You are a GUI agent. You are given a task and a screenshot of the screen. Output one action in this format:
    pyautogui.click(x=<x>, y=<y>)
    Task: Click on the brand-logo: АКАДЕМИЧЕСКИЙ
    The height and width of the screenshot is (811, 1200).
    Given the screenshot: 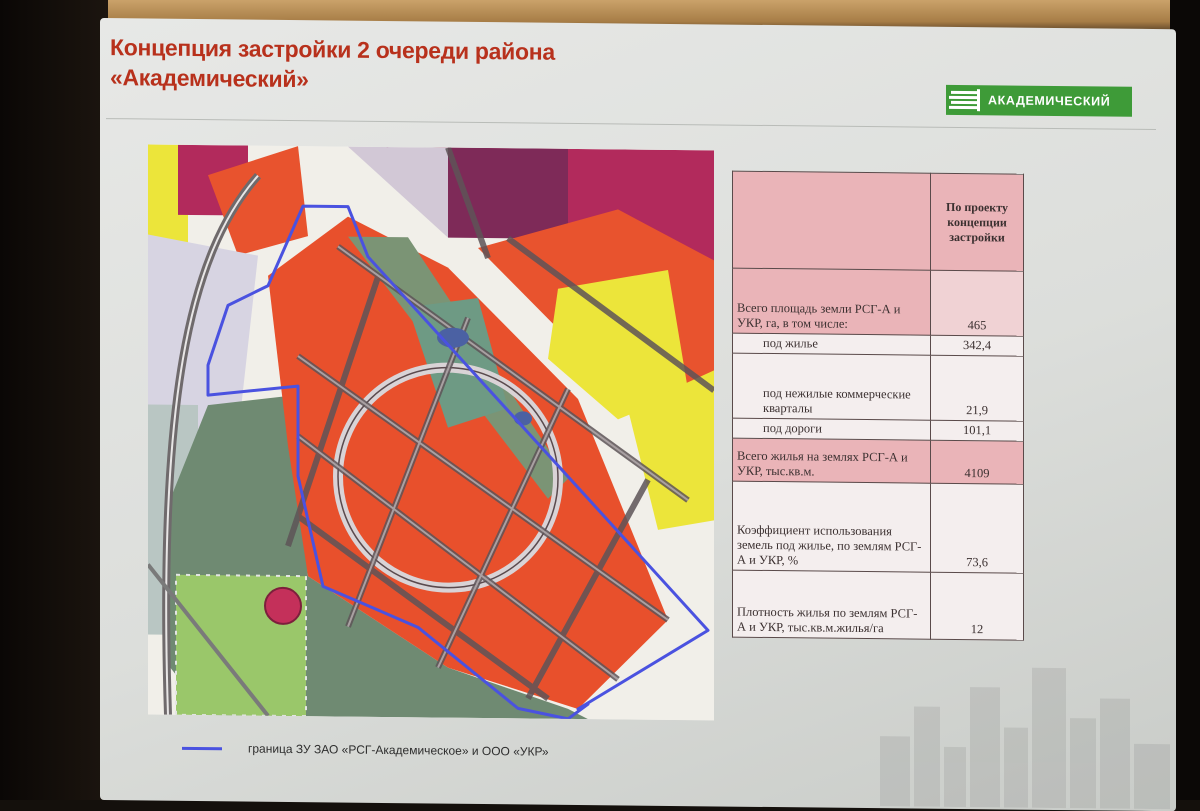 What is the action you would take?
    pyautogui.click(x=1039, y=100)
    